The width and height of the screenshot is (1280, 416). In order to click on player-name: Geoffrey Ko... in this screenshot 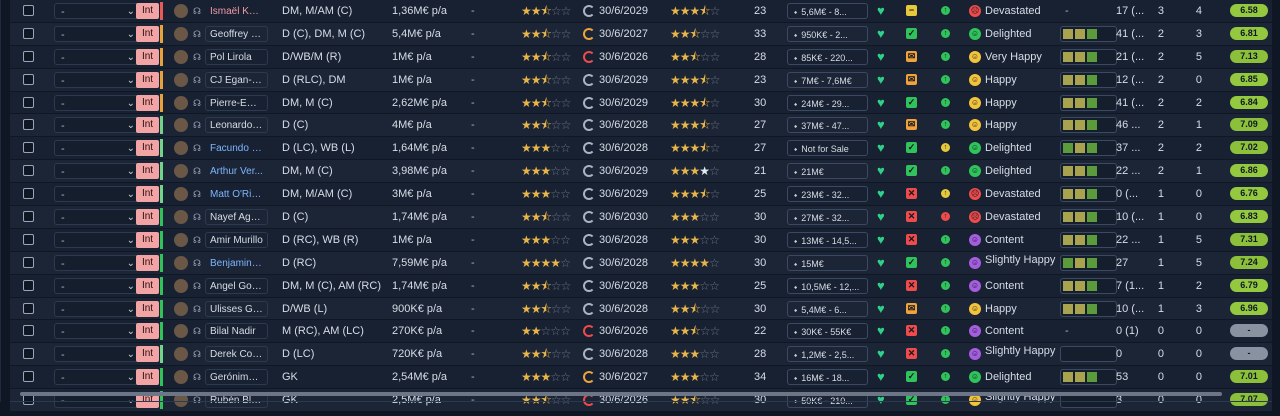, I will do `click(236, 33)`.